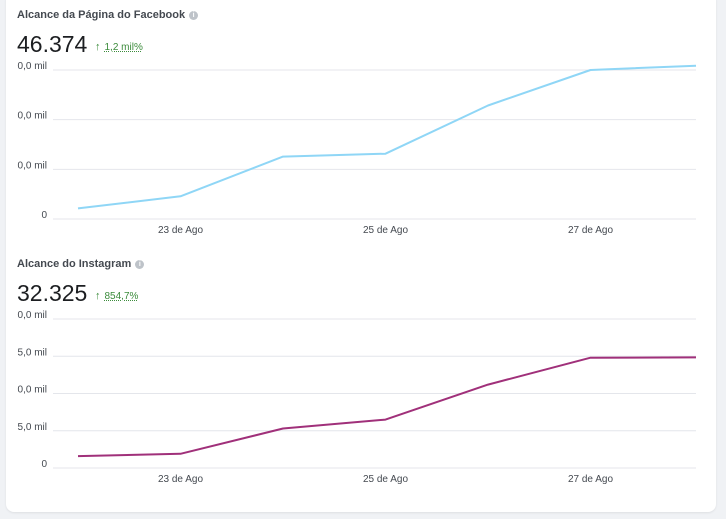 This screenshot has width=726, height=519. I want to click on facebook-reach-delta: ↑ 1,2 mil%, so click(119, 47).